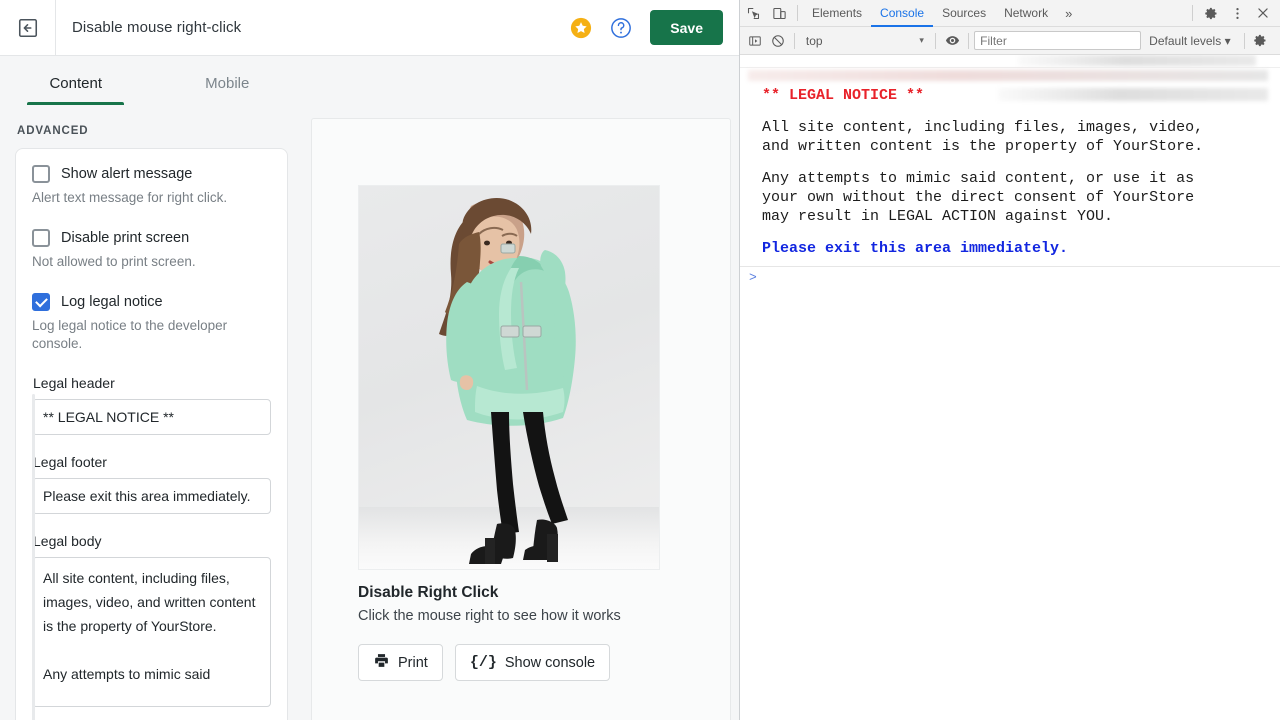 The image size is (1280, 720). I want to click on tab-sources: Sources, so click(964, 13).